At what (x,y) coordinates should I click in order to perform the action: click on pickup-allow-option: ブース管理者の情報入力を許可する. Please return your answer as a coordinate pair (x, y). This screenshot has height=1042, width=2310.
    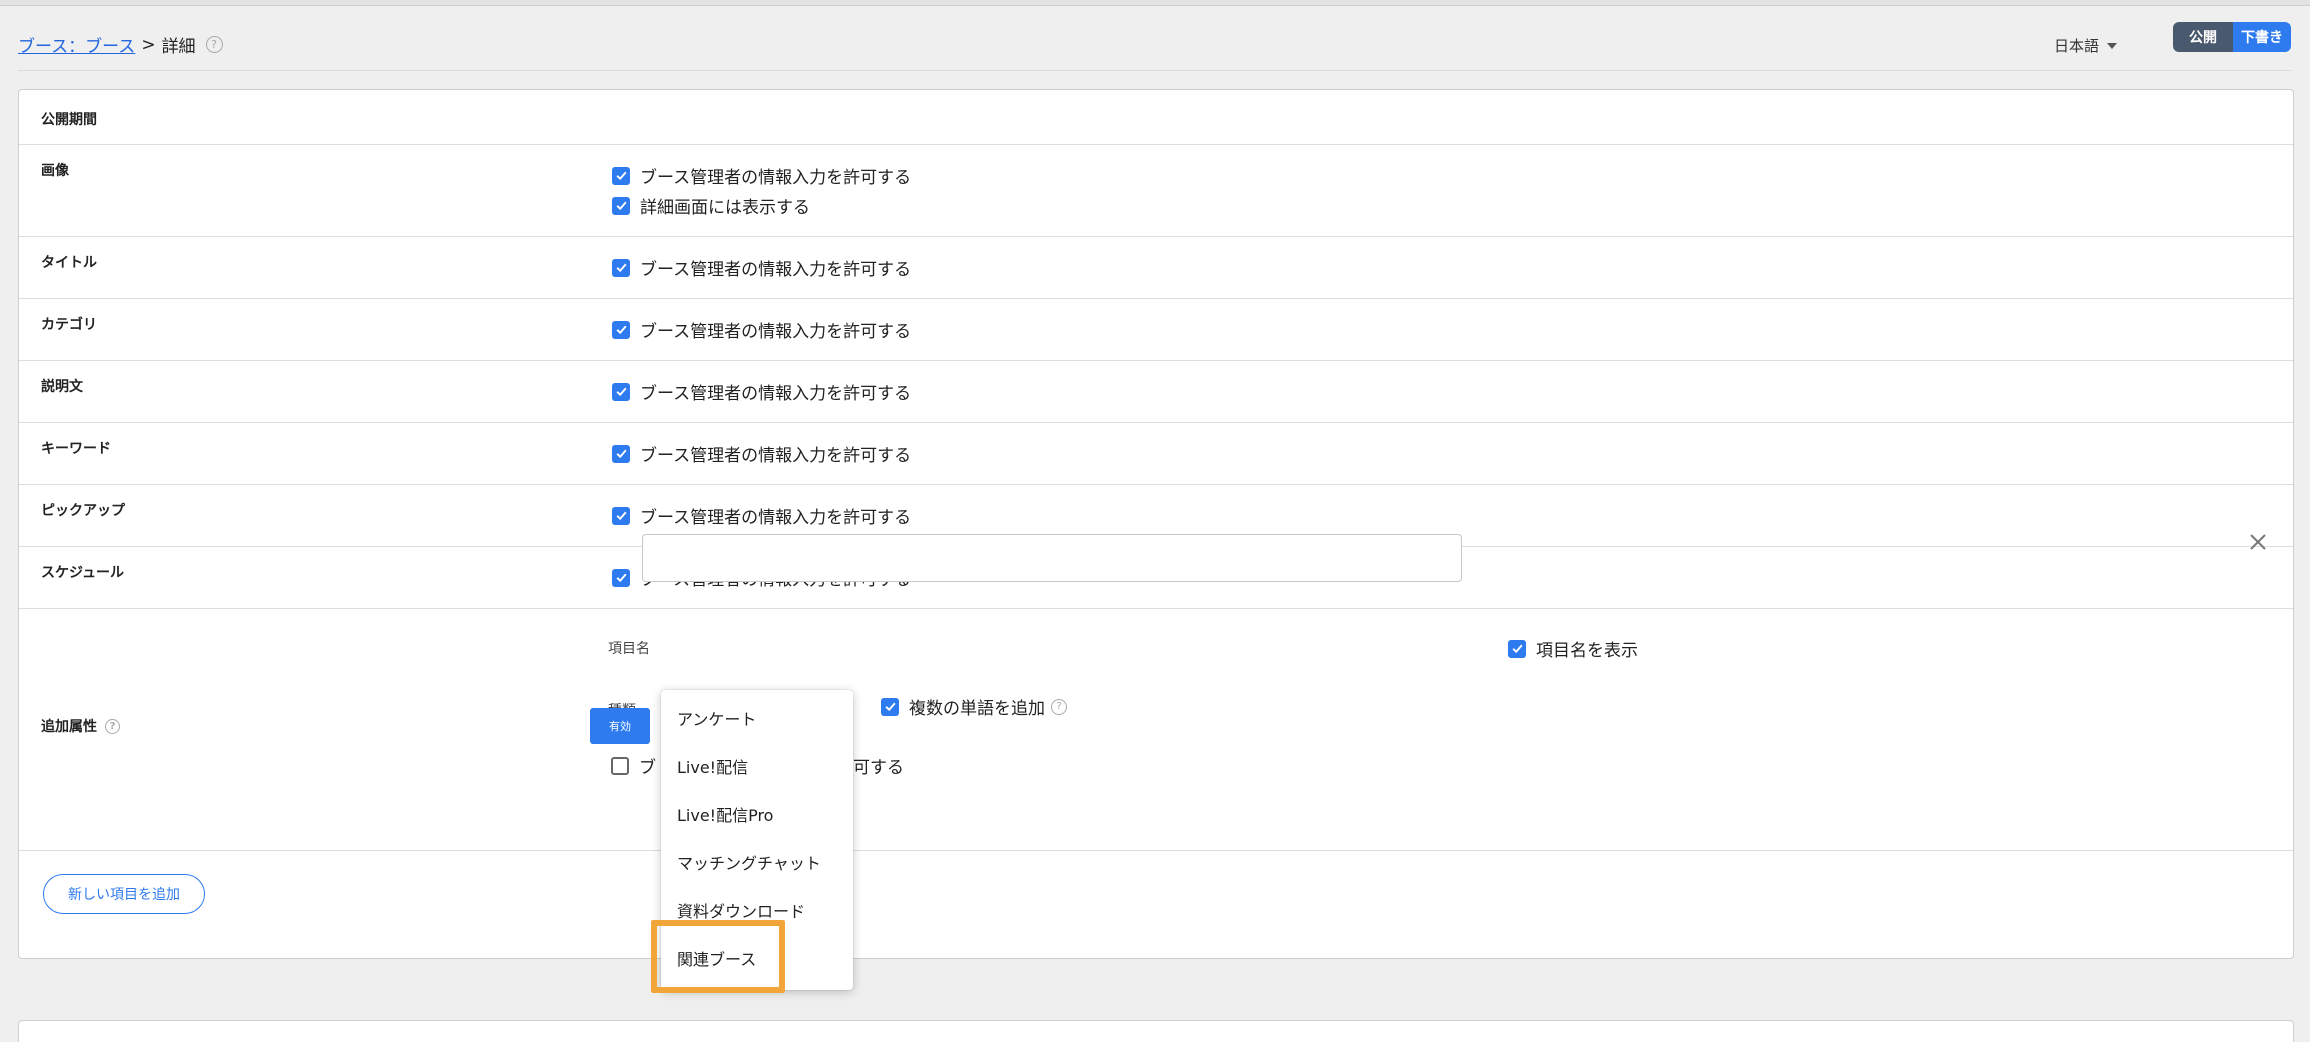
    Looking at the image, I should click on (761, 515).